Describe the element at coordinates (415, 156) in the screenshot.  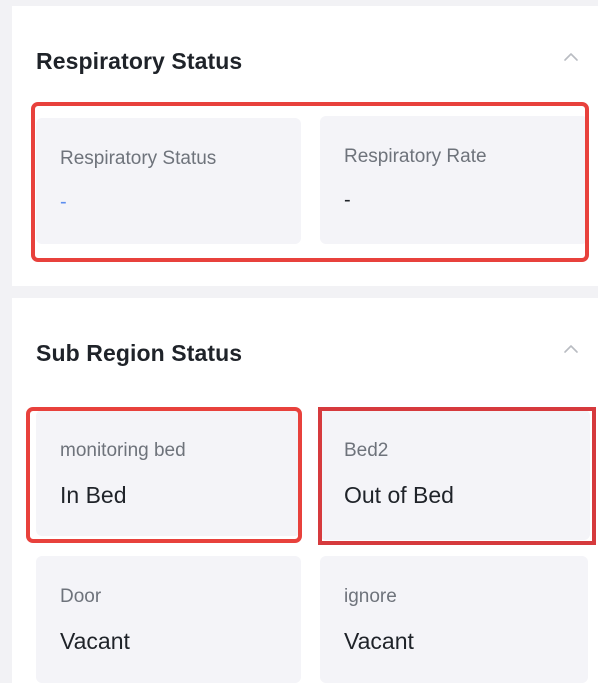
I see `card-label: Respiratory Rate` at that location.